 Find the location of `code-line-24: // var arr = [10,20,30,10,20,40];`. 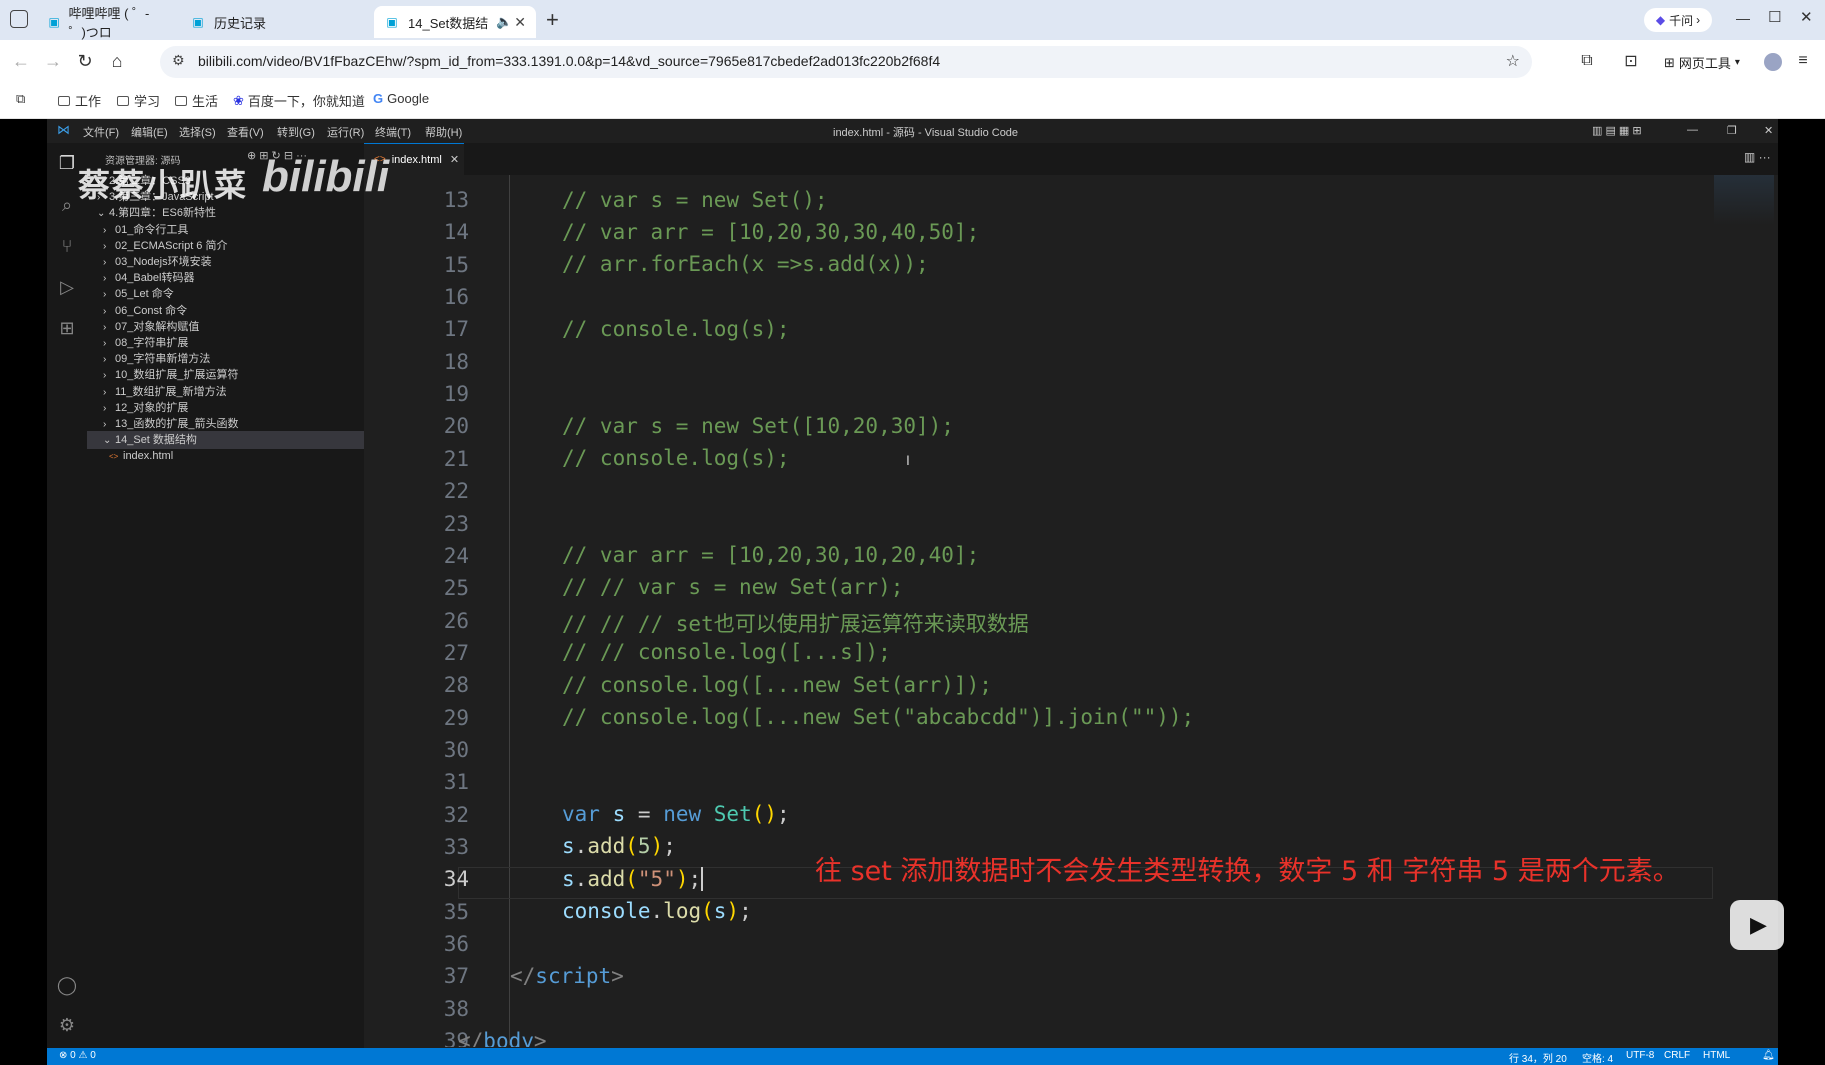

code-line-24: // var arr = [10,20,30,10,20,40]; is located at coordinates (770, 555).